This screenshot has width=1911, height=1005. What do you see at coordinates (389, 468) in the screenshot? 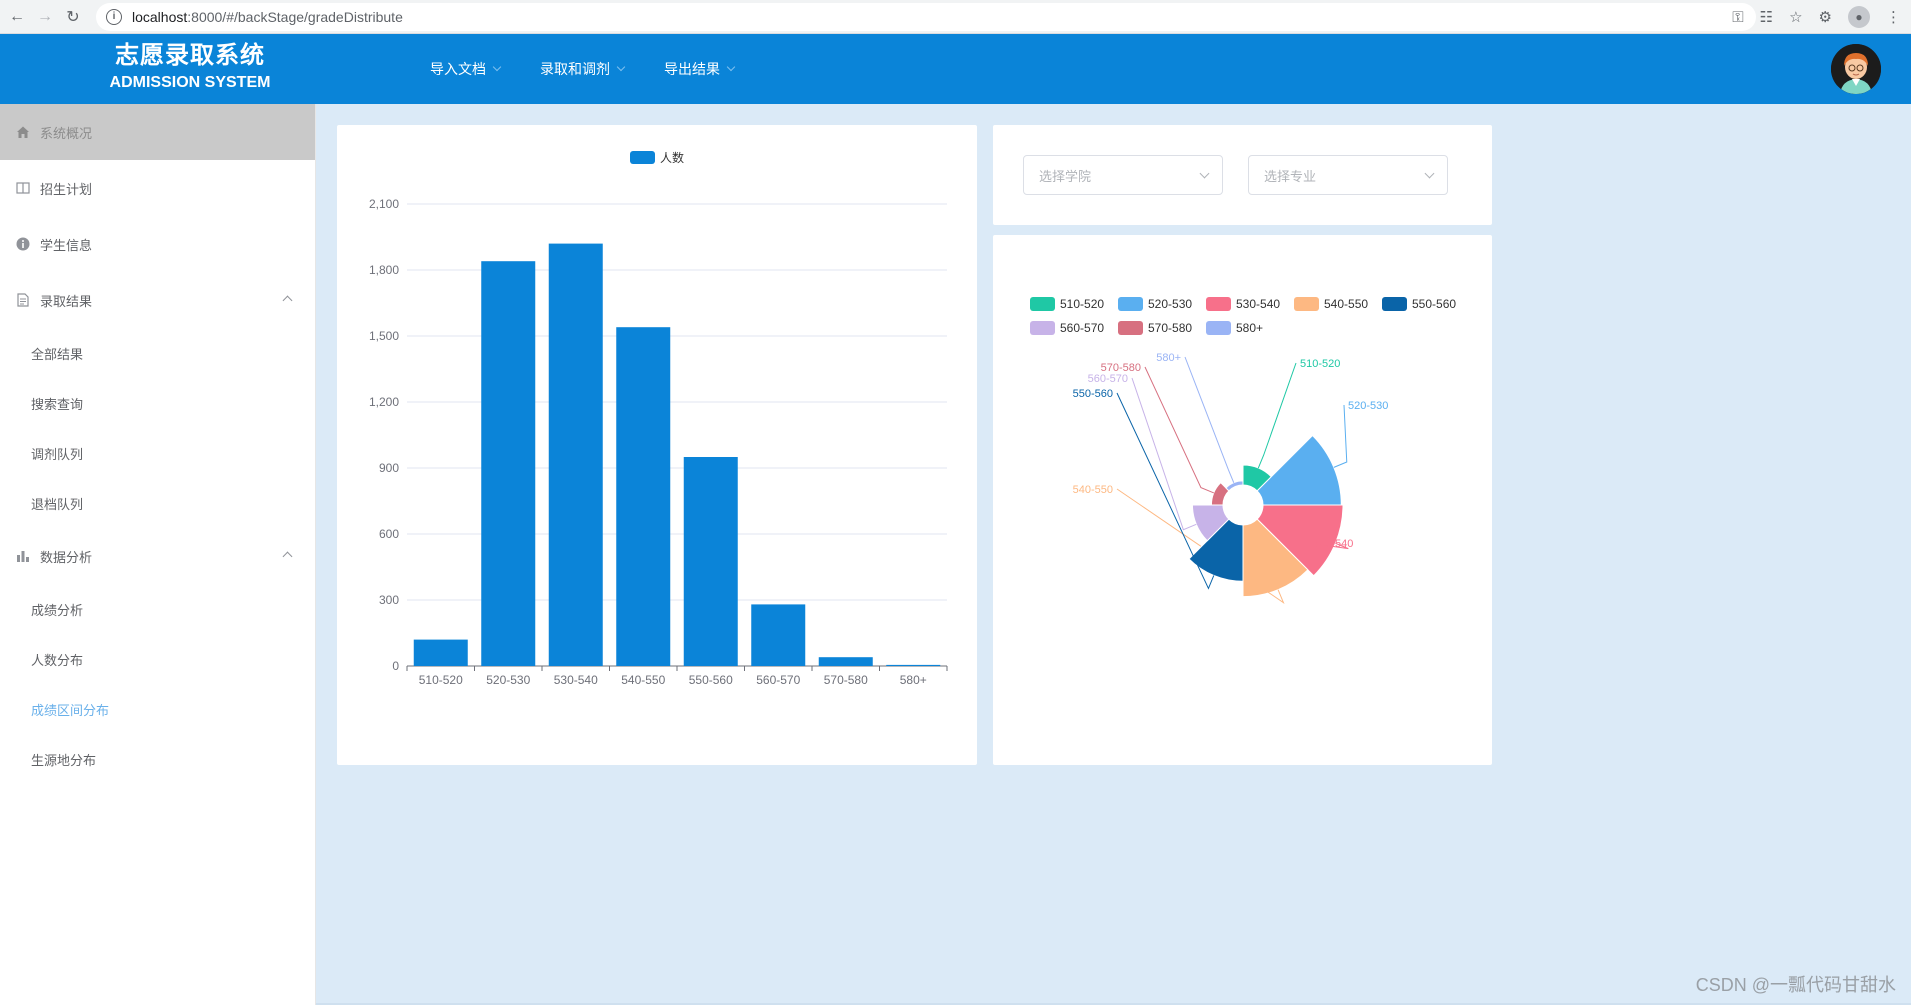
I see `y-tick-label: 900` at bounding box center [389, 468].